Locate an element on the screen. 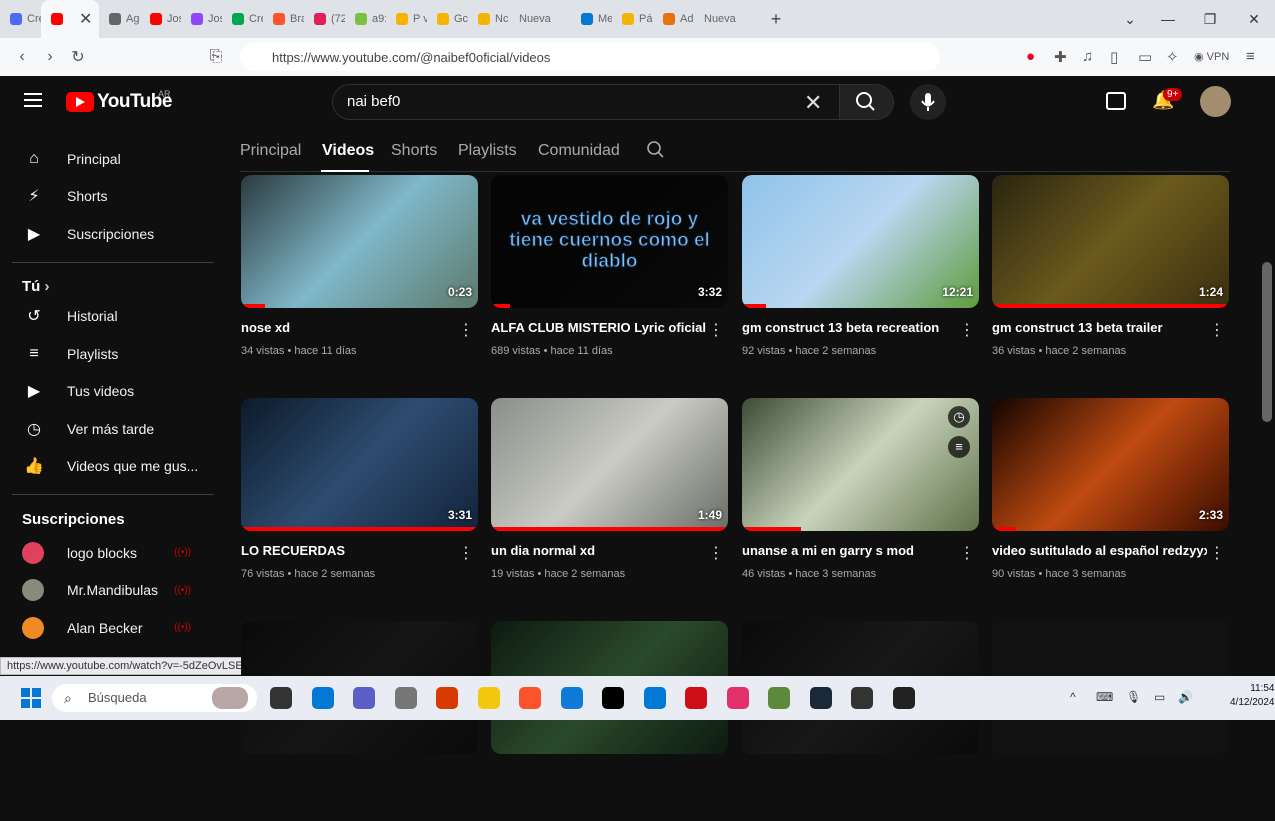 The image size is (1275, 821). video-title: un dia normal xd is located at coordinates (598, 550).